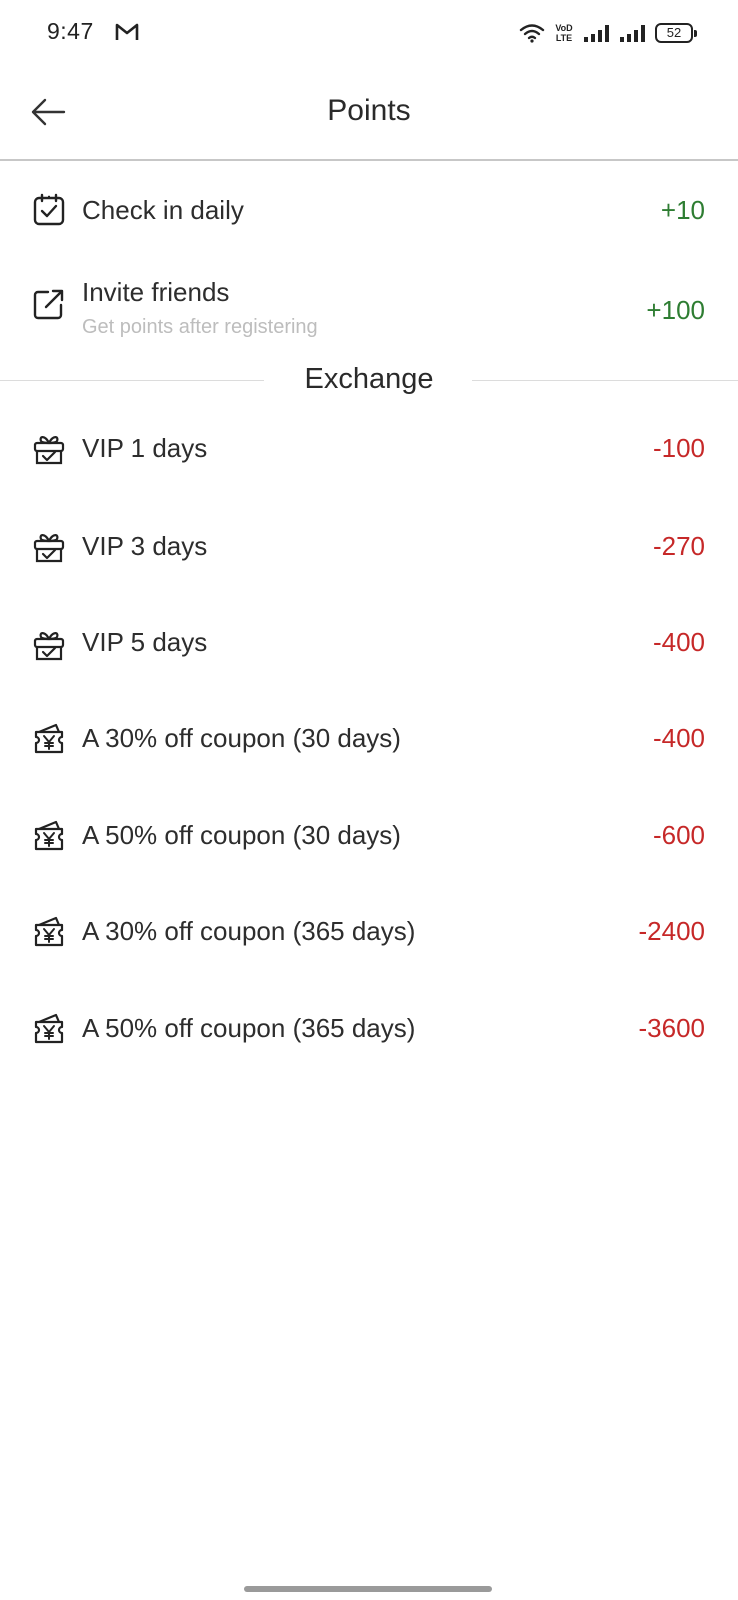 The height and width of the screenshot is (1600, 738). What do you see at coordinates (672, 1028) in the screenshot?
I see `exchange-points: -3600` at bounding box center [672, 1028].